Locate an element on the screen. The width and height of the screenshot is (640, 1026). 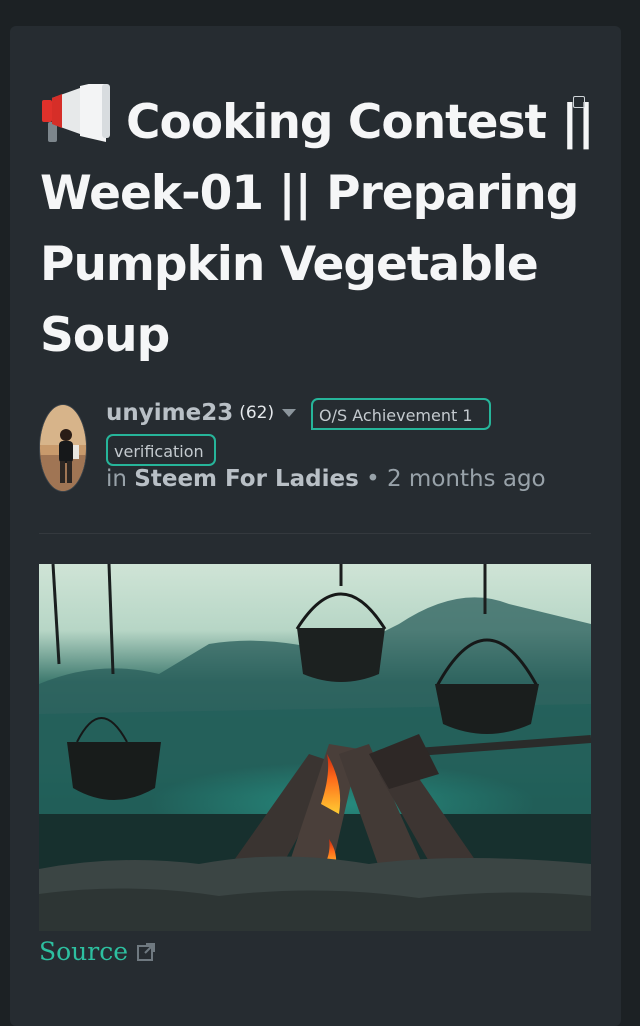
community-link: Steem For Ladies is located at coordinates (246, 479).